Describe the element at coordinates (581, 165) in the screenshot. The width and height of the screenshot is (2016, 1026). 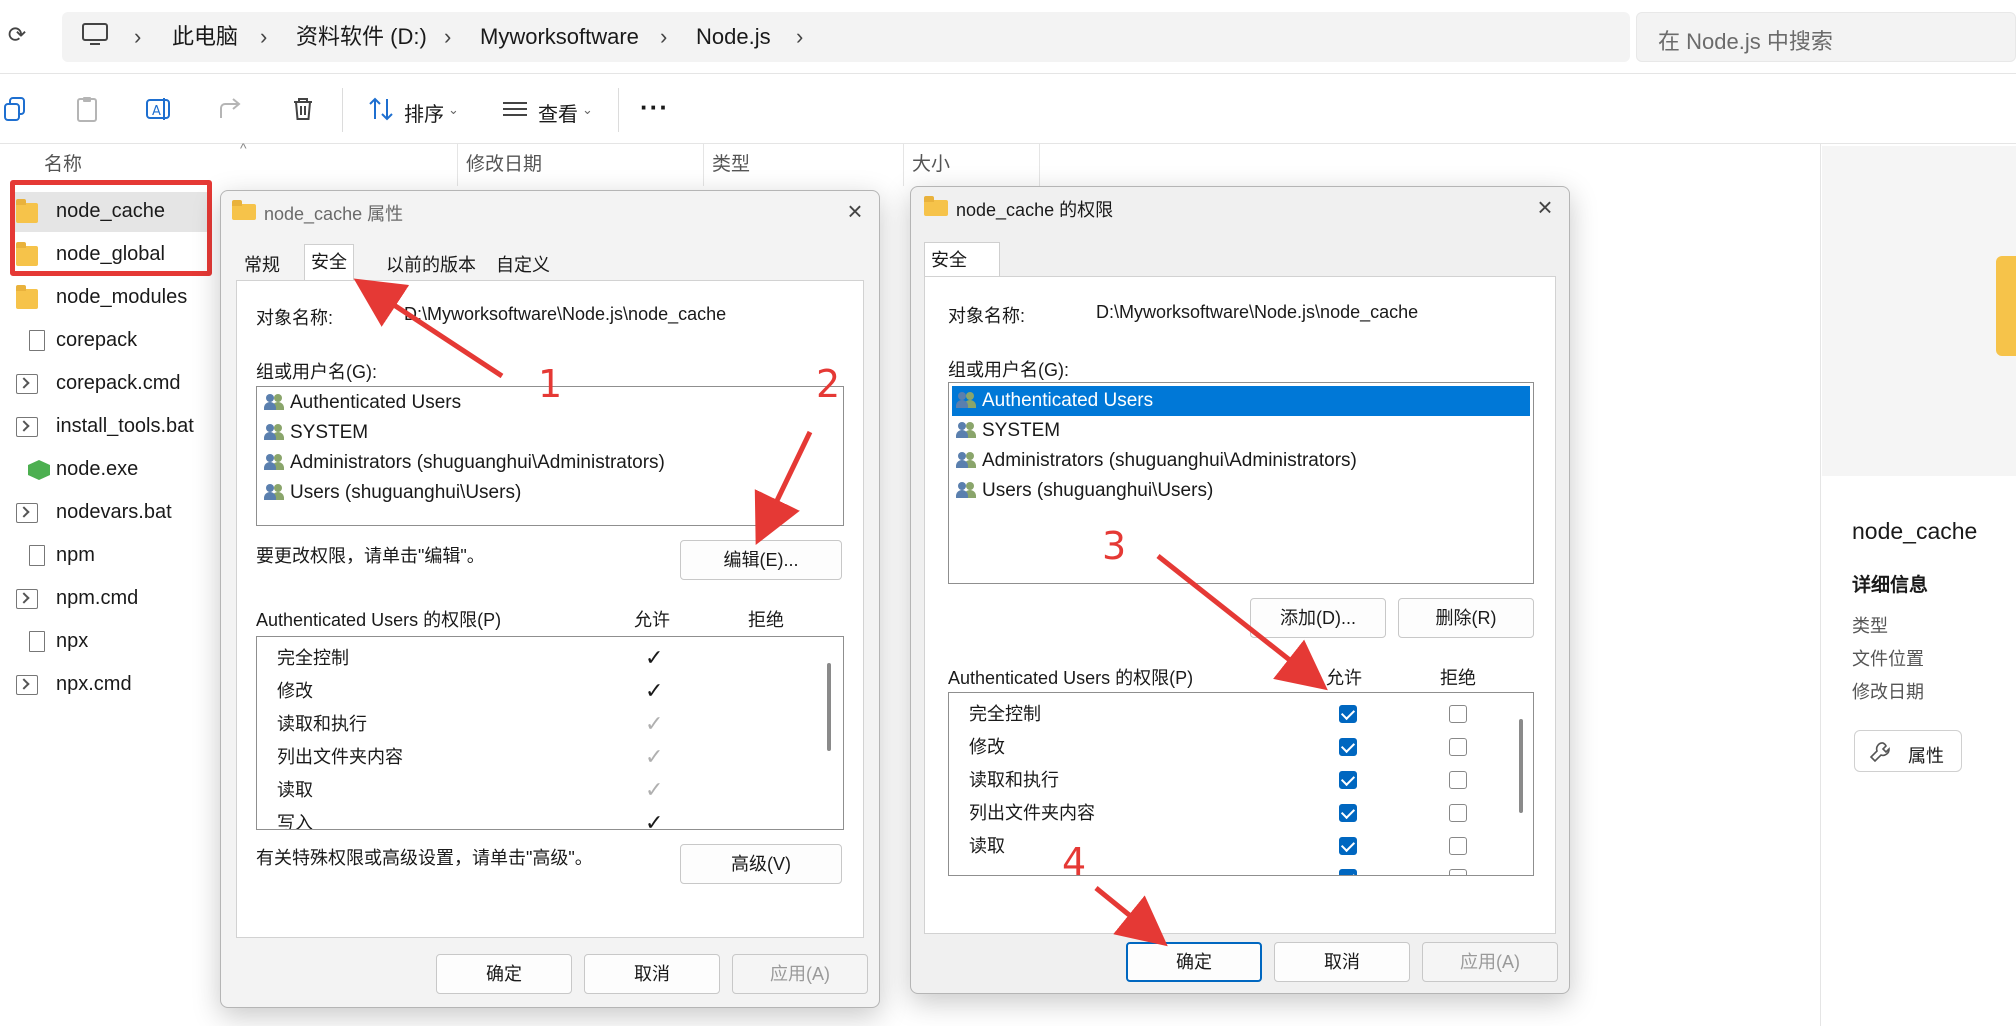
I see `column-header-modified: 修改日期` at that location.